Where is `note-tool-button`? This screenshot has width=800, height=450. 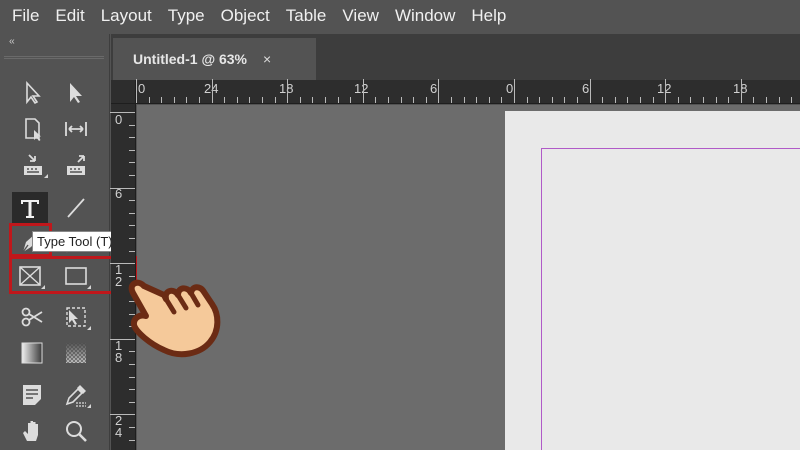 note-tool-button is located at coordinates (32, 395).